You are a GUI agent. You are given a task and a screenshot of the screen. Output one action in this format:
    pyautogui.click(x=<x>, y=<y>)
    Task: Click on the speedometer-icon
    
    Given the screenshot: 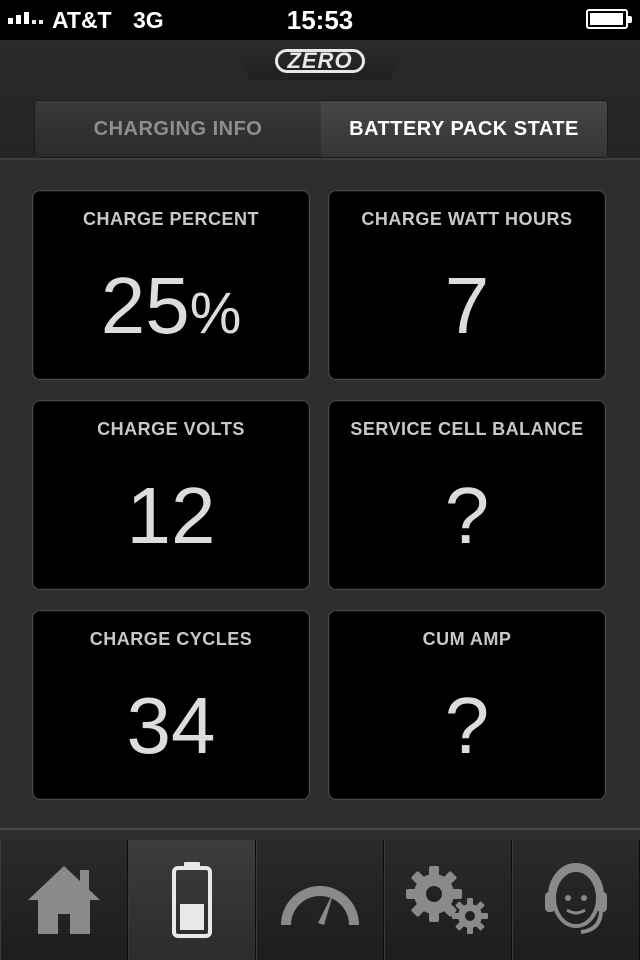 What is the action you would take?
    pyautogui.click(x=320, y=906)
    